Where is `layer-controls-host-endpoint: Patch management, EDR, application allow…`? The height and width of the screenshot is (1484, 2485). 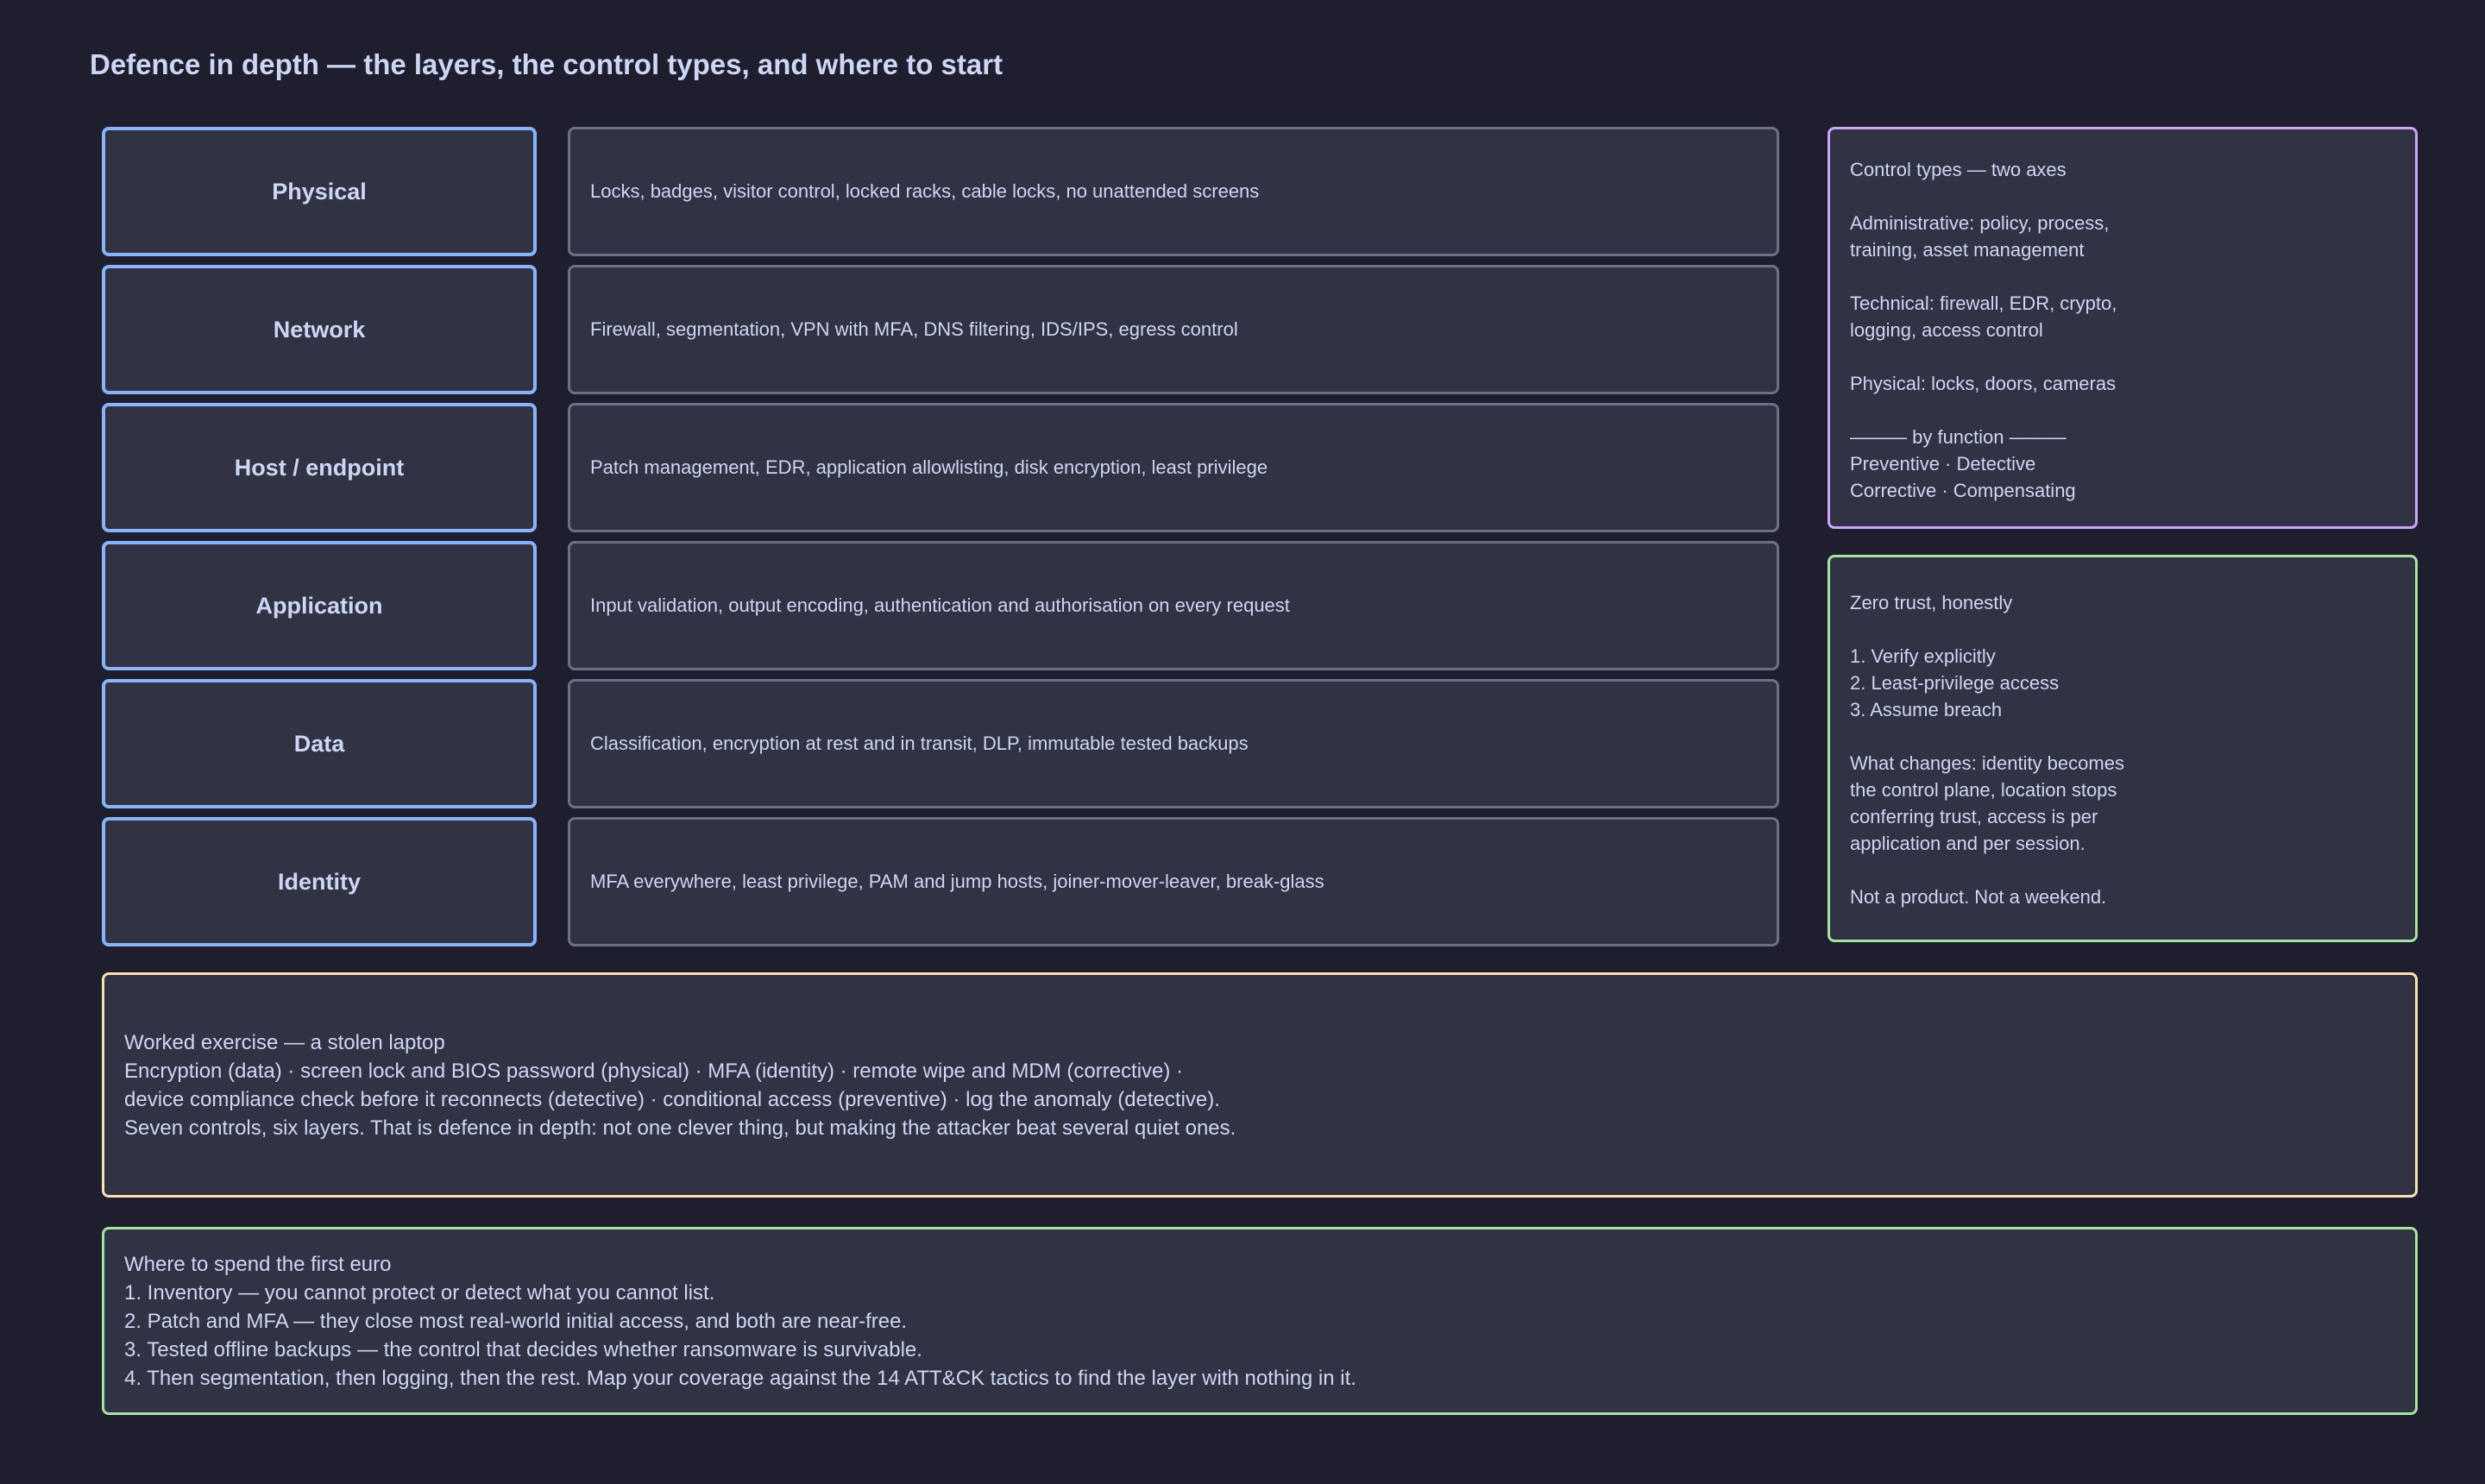 layer-controls-host-endpoint: Patch management, EDR, application allow… is located at coordinates (1173, 467).